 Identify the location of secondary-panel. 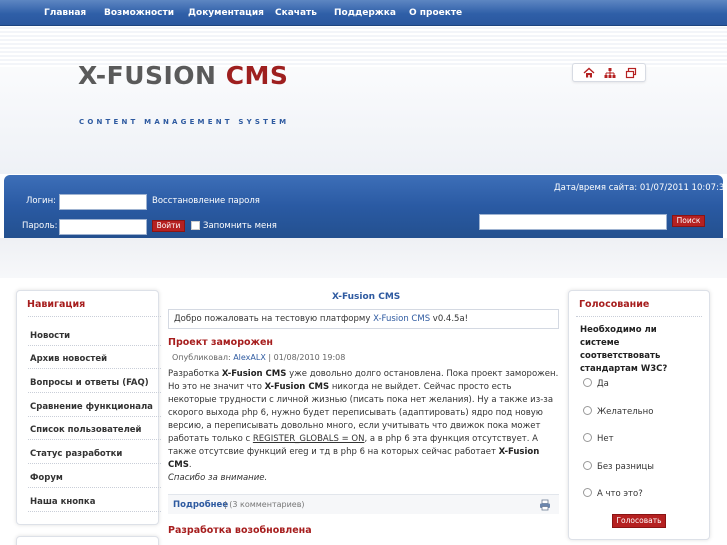
(87, 540).